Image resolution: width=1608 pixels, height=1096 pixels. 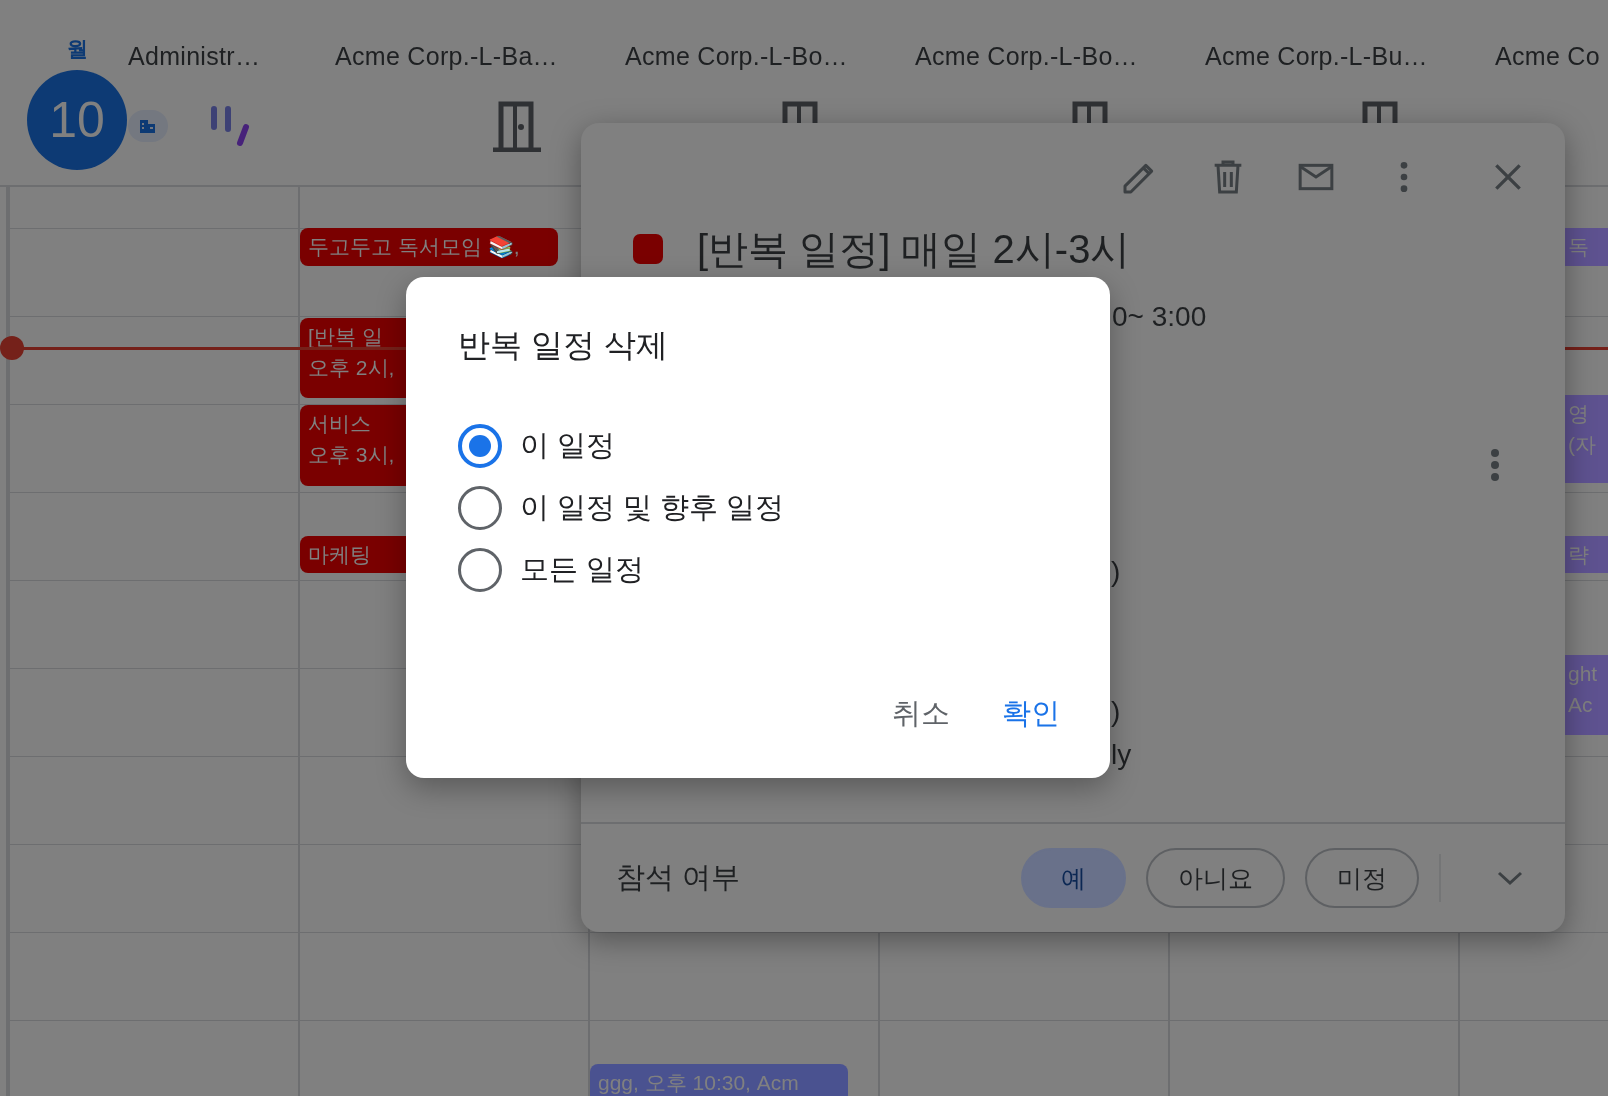 What do you see at coordinates (1362, 878) in the screenshot?
I see `rsvp-button: 미정` at bounding box center [1362, 878].